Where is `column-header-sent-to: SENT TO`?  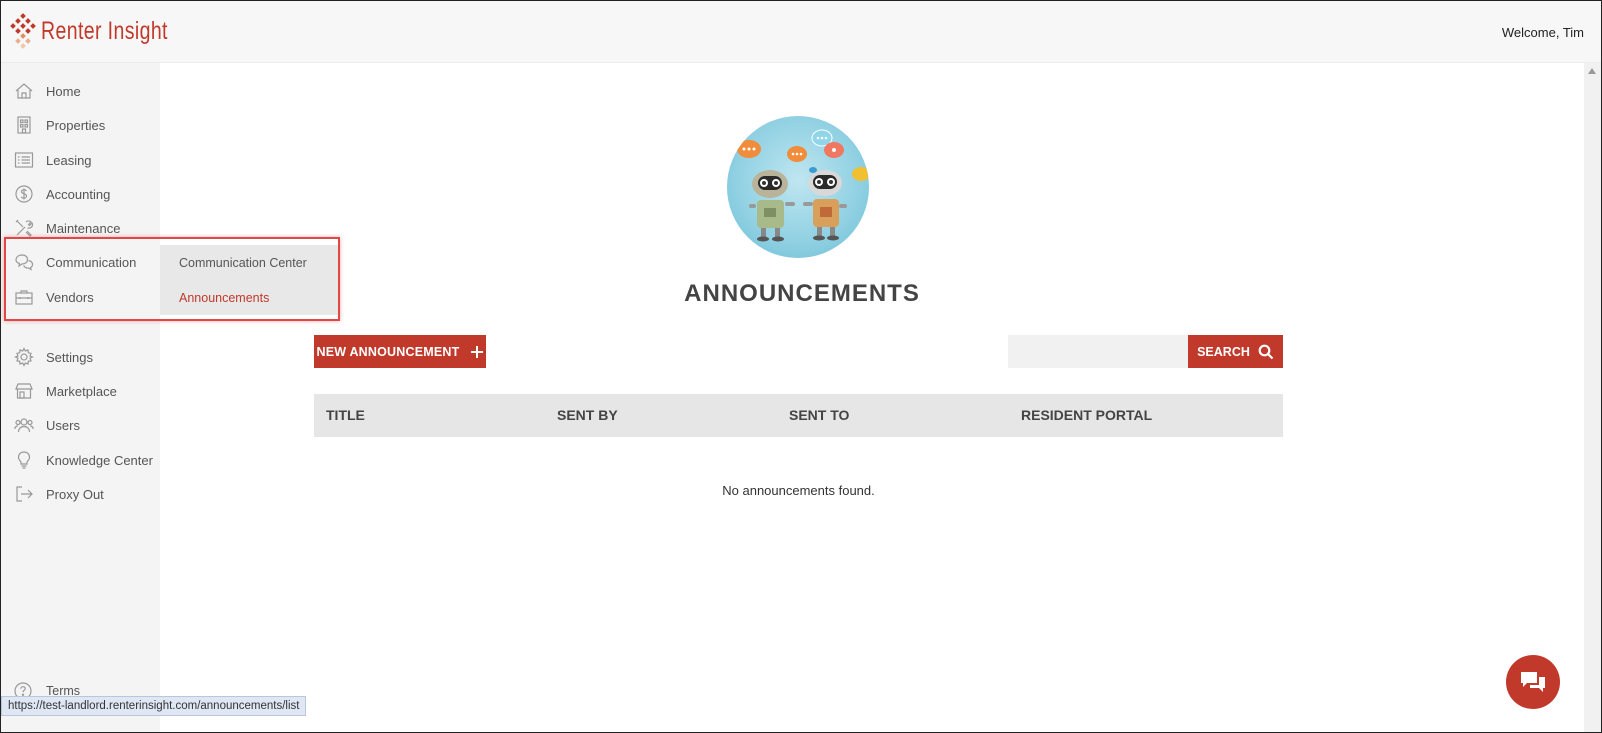
column-header-sent-to: SENT TO is located at coordinates (819, 415).